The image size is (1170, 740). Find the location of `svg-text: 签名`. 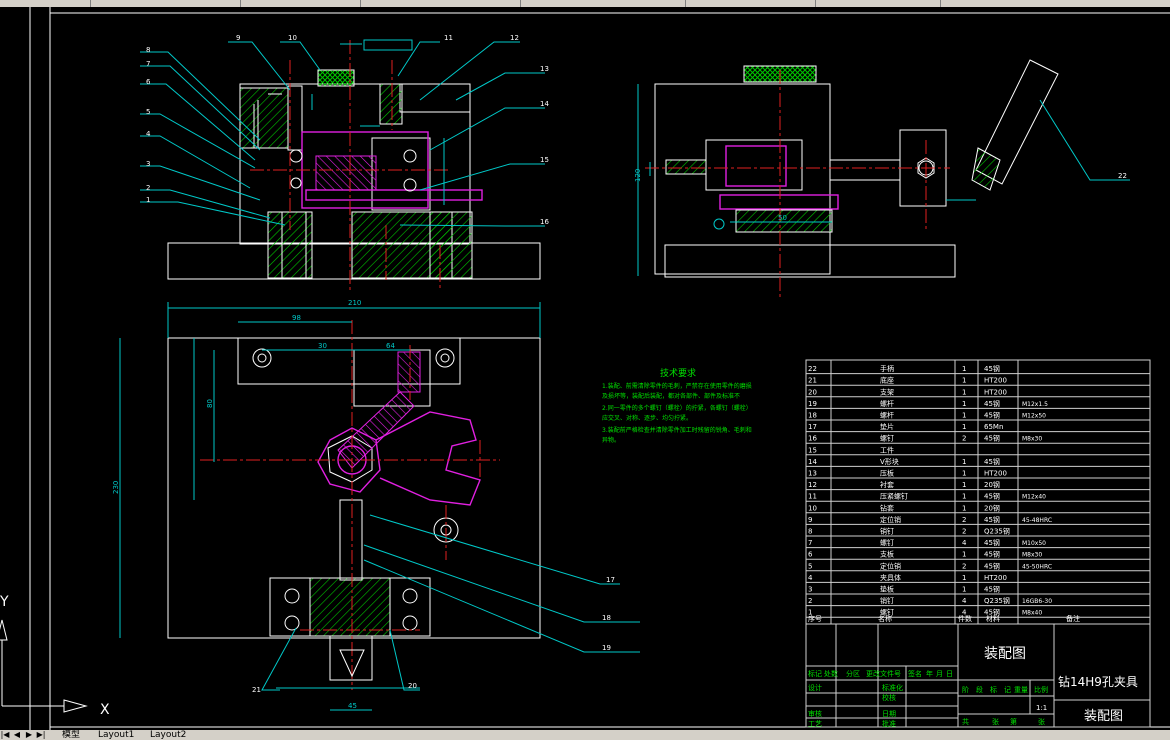

svg-text: 签名 is located at coordinates (915, 673).